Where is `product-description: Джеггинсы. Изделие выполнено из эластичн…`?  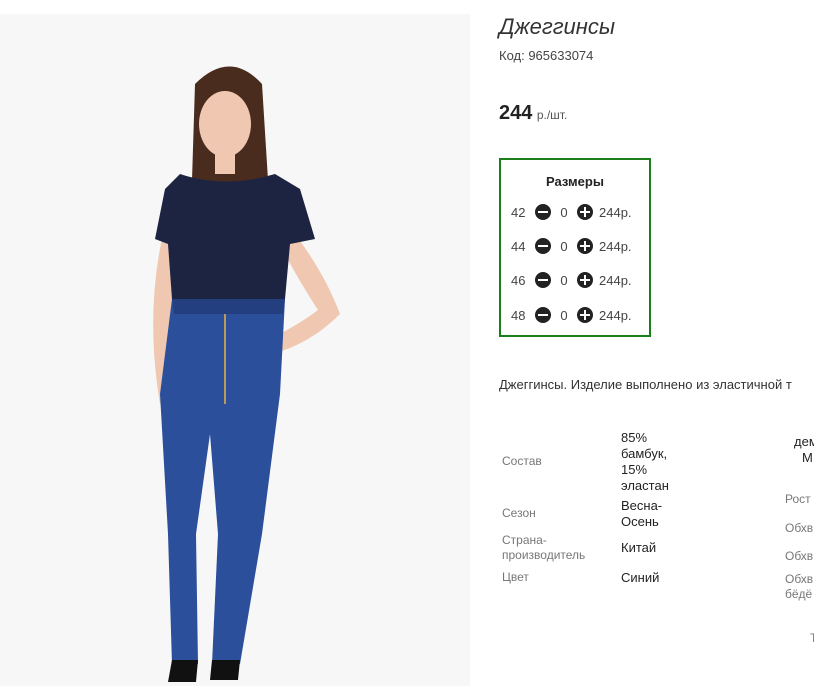 product-description: Джеггинсы. Изделие выполнено из эластичн… is located at coordinates (645, 384).